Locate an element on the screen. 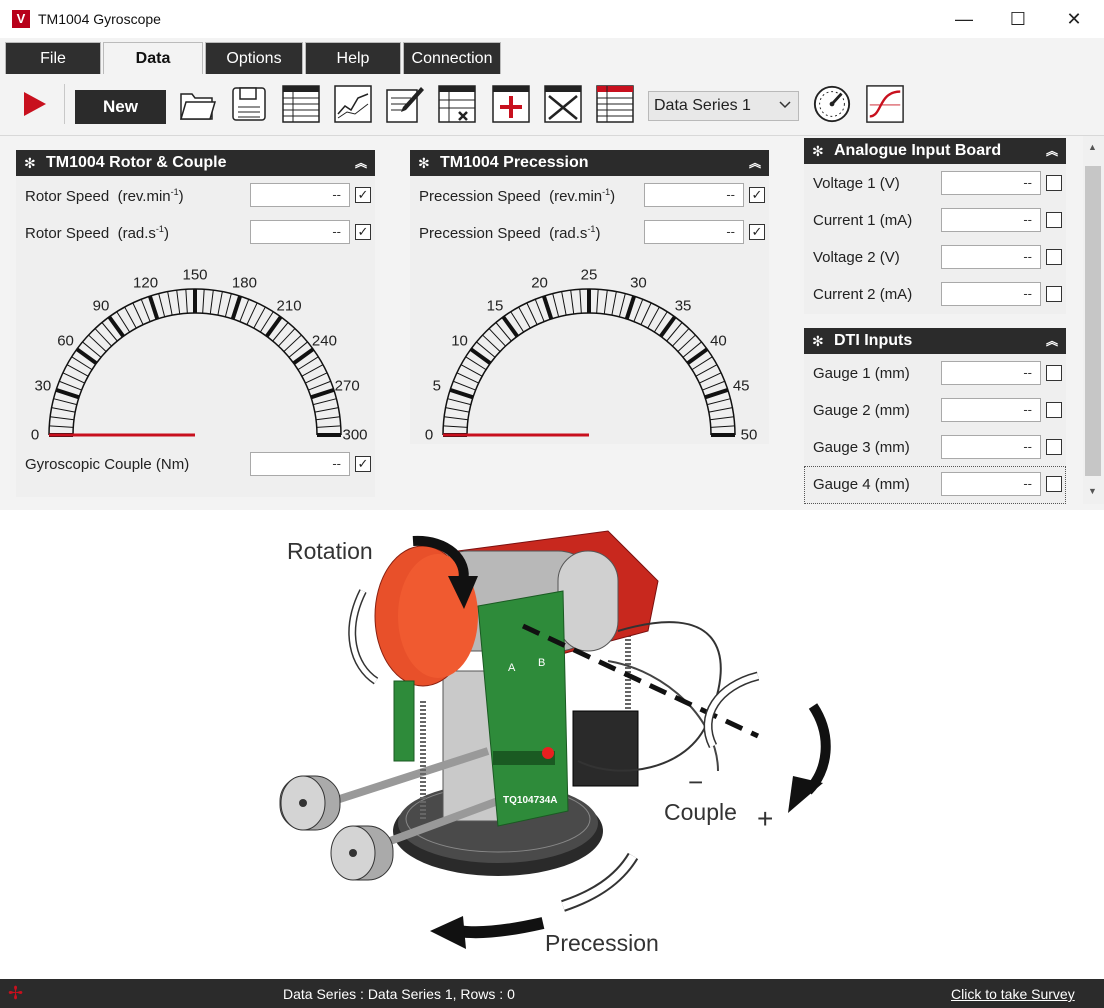 The height and width of the screenshot is (1008, 1104). precession-panel-header: ✻ TM1004 Precession ︽ is located at coordinates (589, 163).